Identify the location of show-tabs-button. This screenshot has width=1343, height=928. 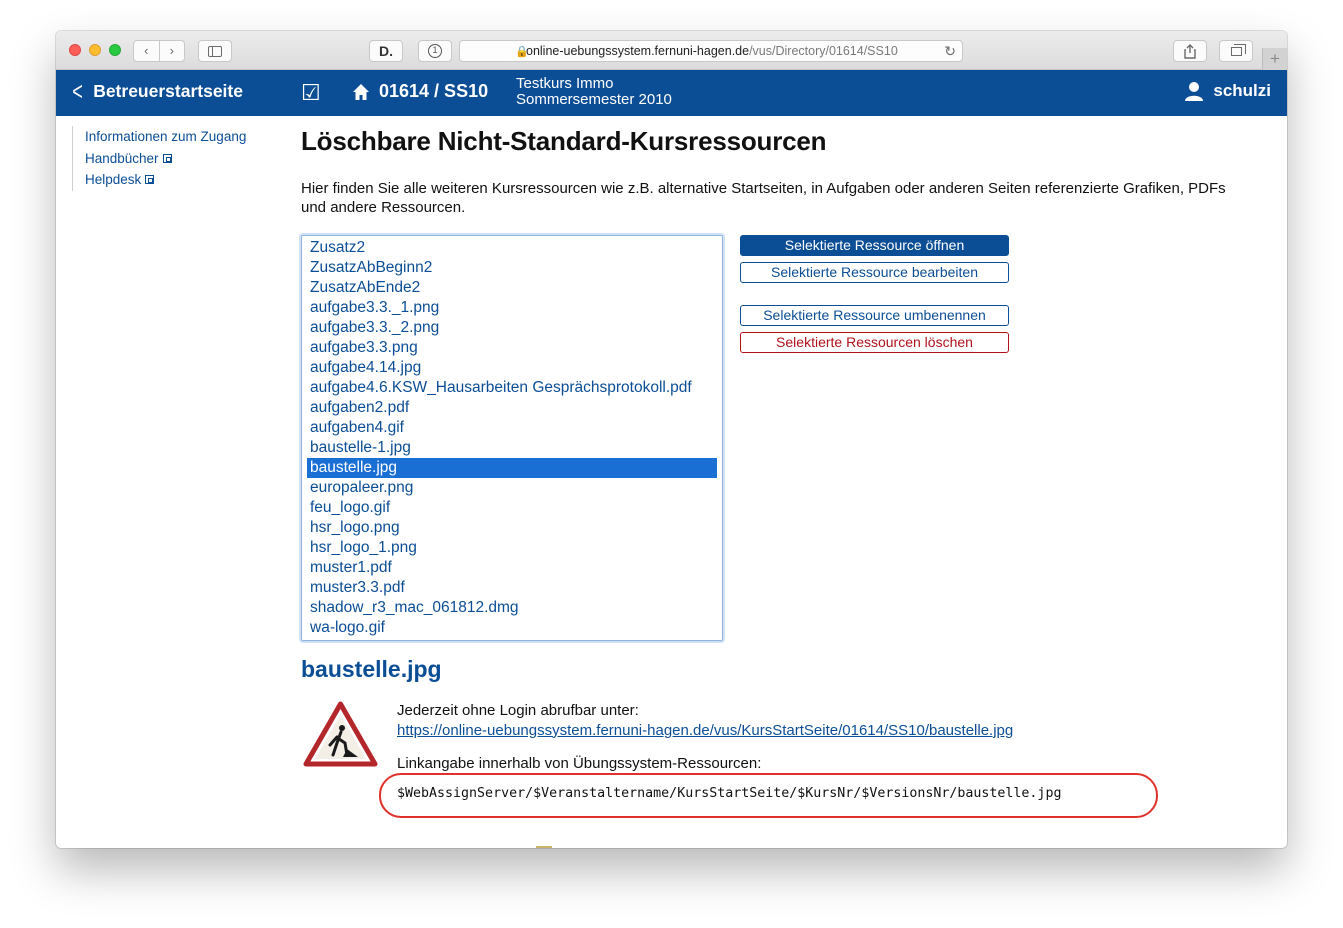
(1236, 51).